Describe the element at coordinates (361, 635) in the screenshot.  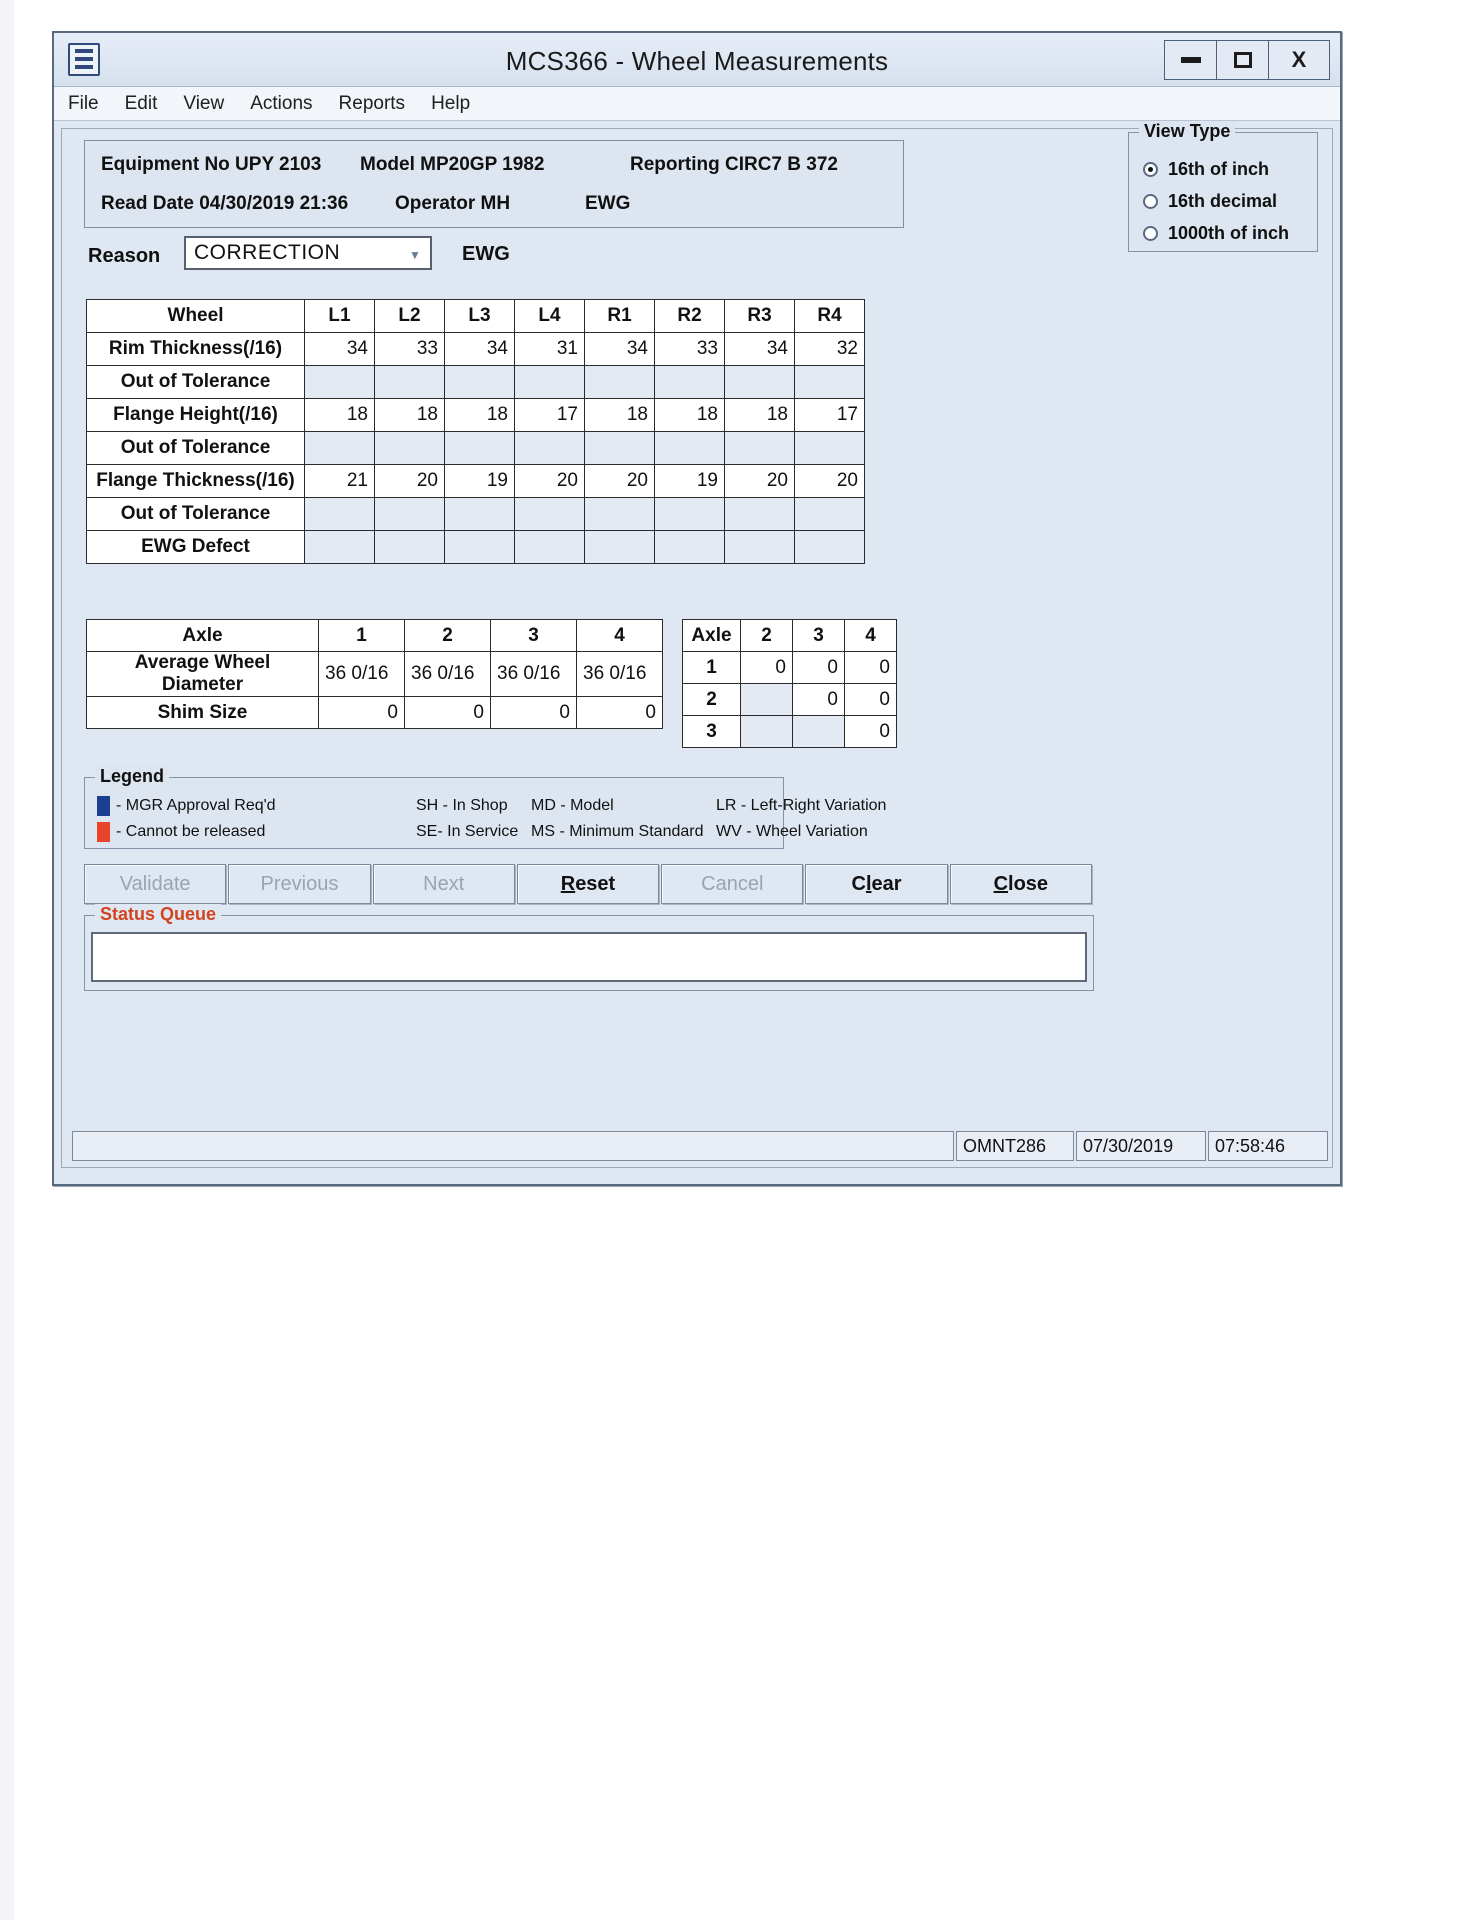
I see `axle-col-header-1: 1` at that location.